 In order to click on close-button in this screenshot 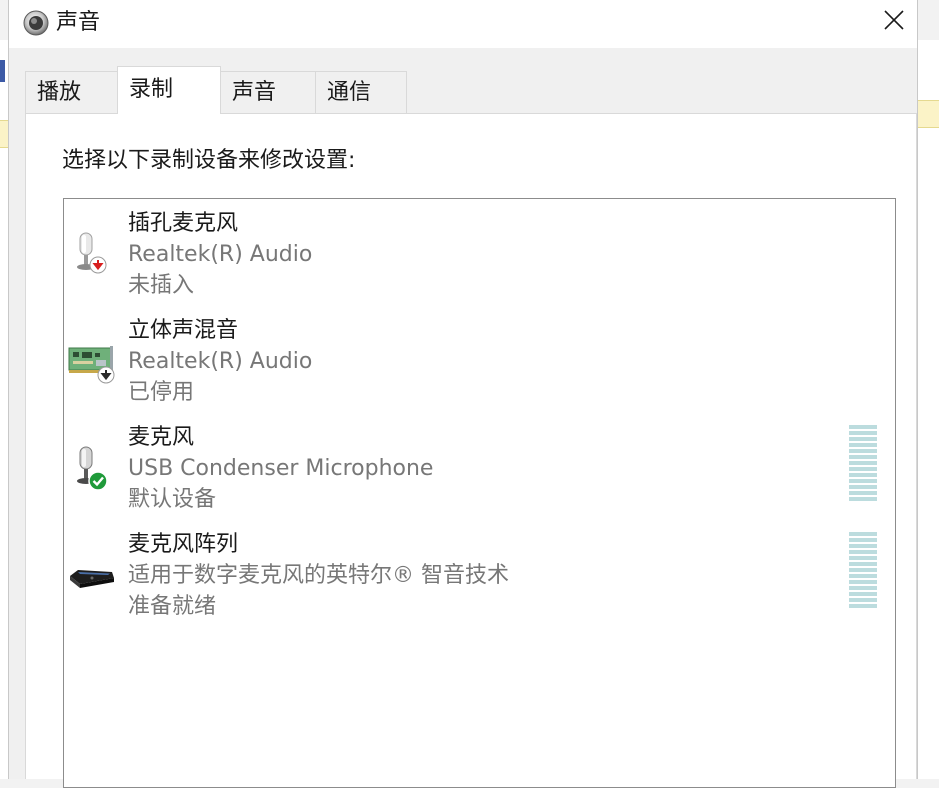, I will do `click(894, 22)`.